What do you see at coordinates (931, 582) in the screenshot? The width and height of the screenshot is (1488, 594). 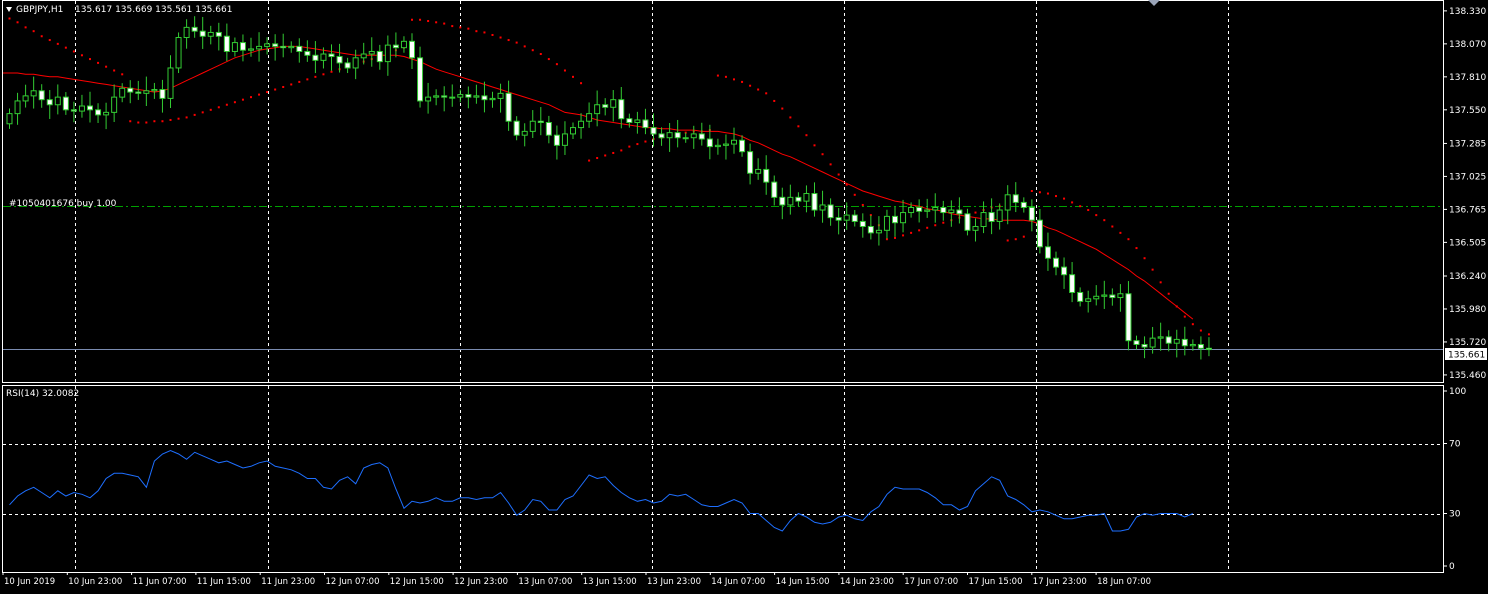 I see `time-tick-label: 17 Jun 07:00` at bounding box center [931, 582].